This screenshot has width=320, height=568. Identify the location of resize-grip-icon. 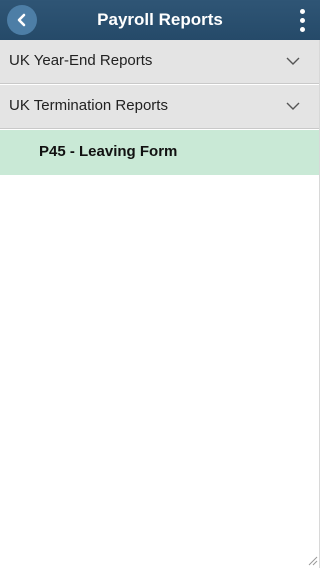
(312, 560).